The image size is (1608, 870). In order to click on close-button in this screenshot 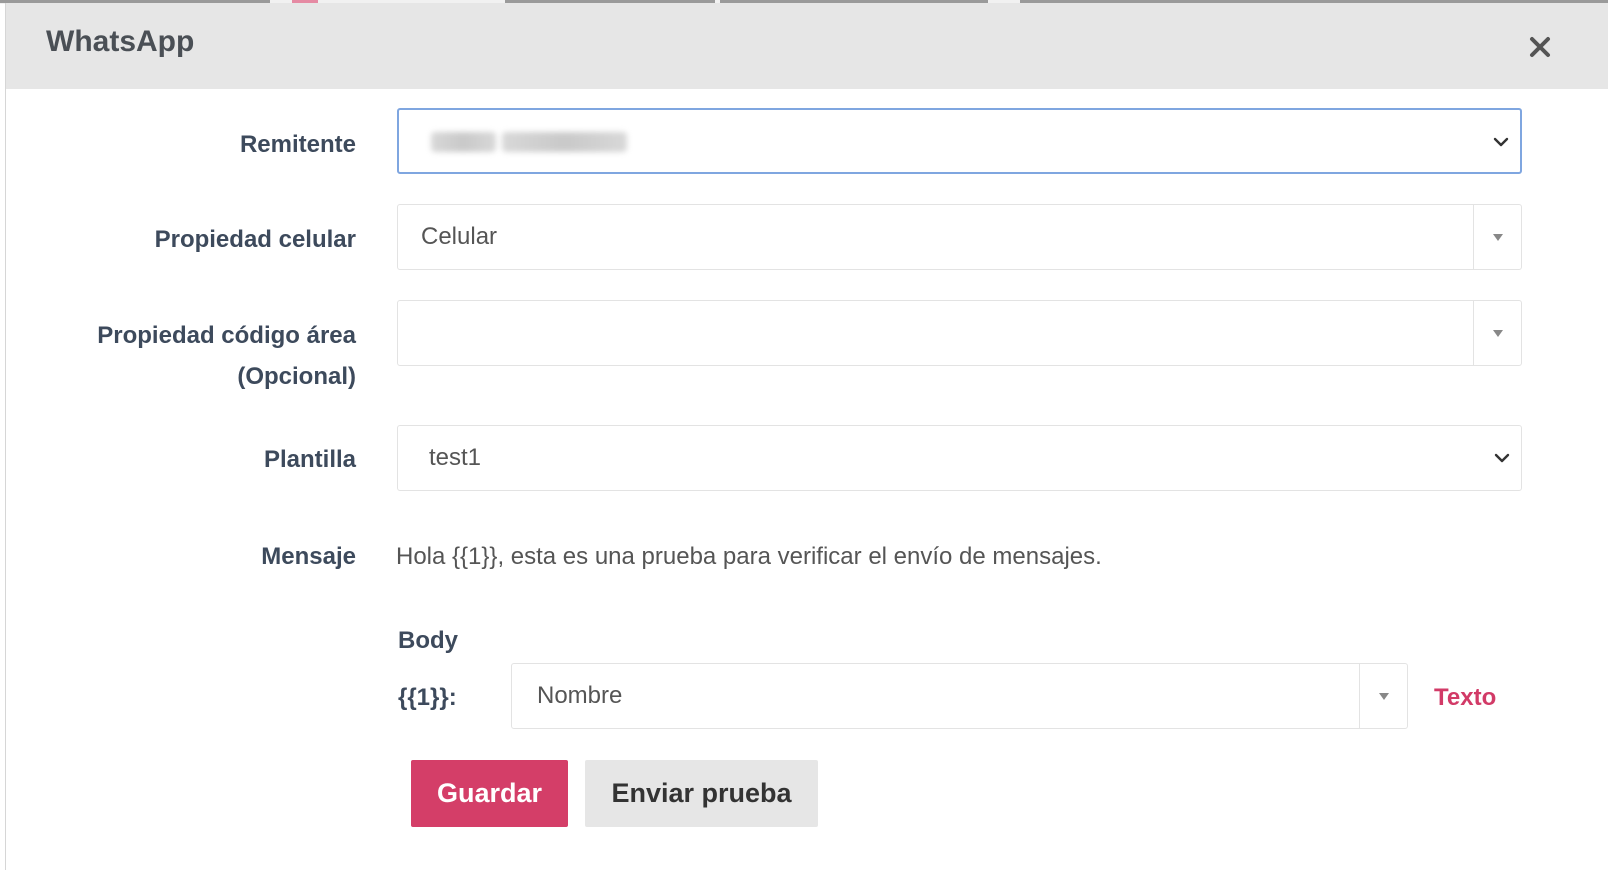, I will do `click(1540, 47)`.